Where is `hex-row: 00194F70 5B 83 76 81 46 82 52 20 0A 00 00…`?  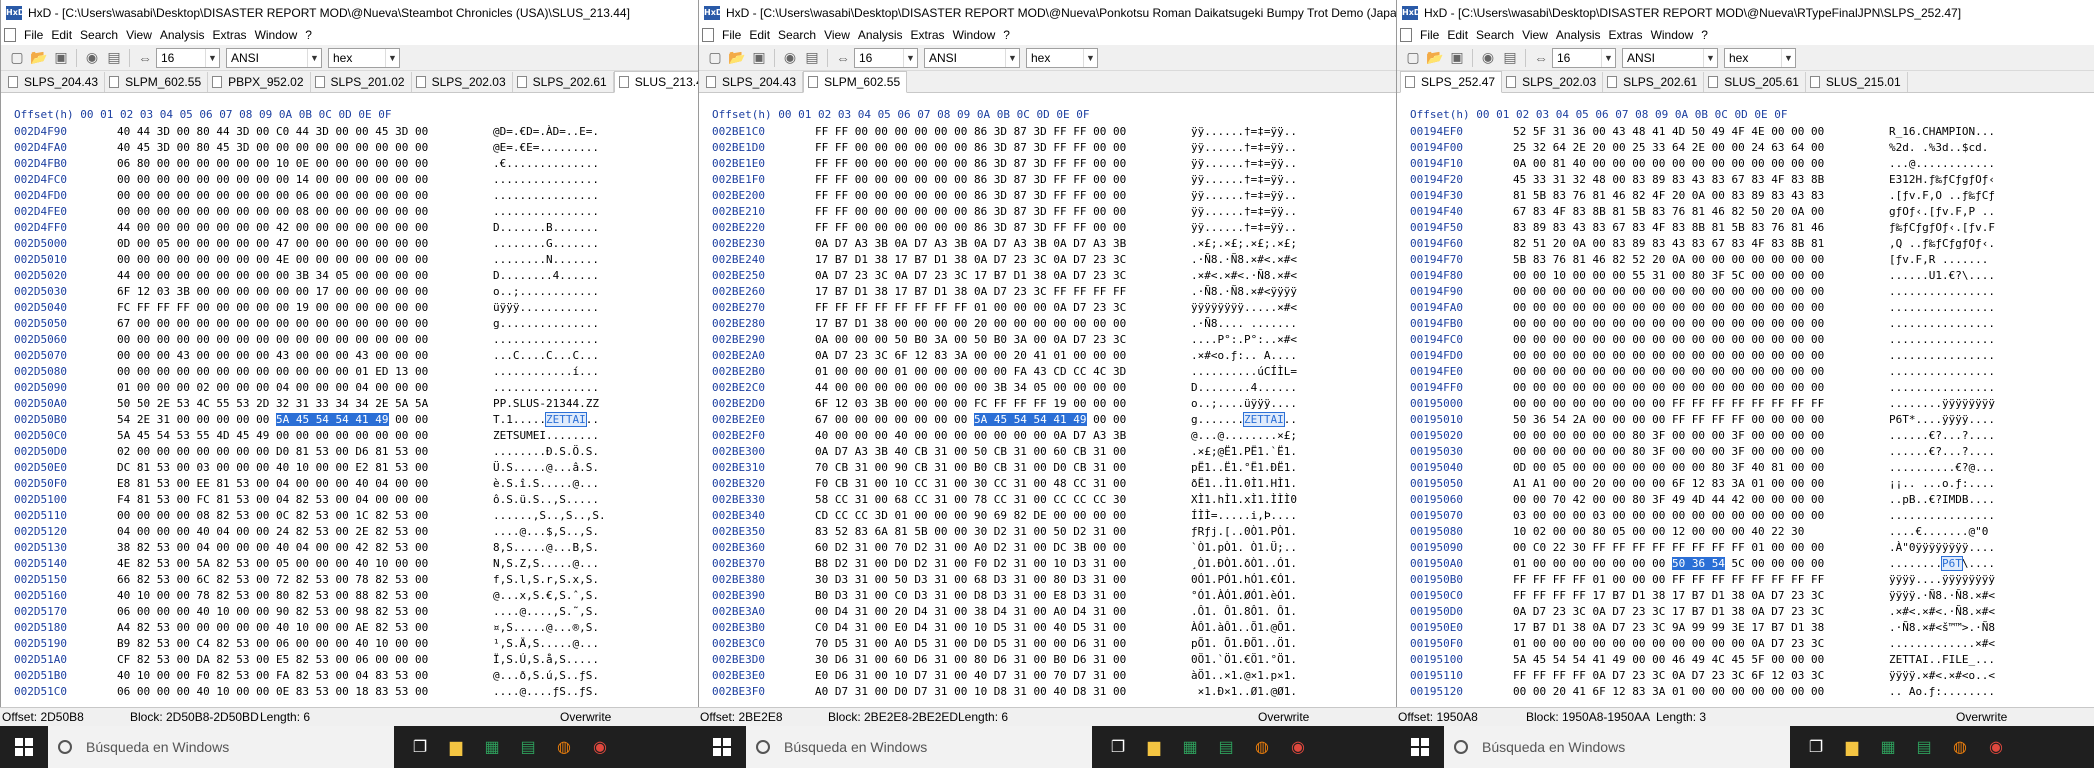 hex-row: 00194F70 5B 83 76 81 46 82 52 20 0A 00 00… is located at coordinates (1745, 260).